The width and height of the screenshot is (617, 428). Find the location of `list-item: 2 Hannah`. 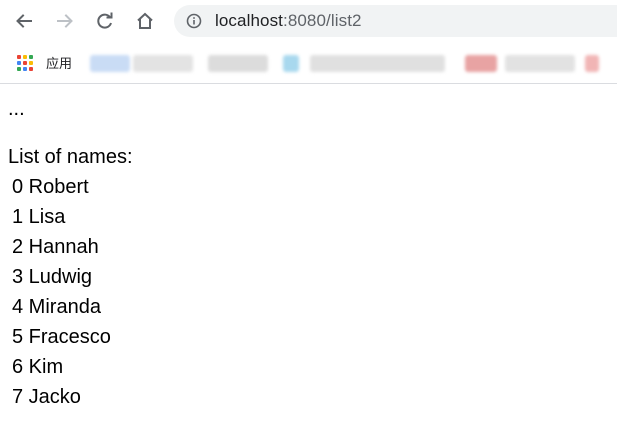

list-item: 2 Hannah is located at coordinates (55, 247).